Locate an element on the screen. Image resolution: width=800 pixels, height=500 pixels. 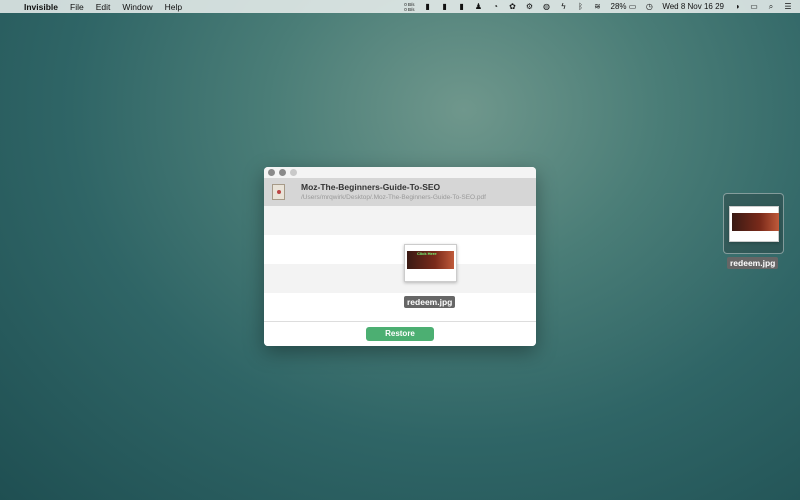
battery-status: 28% ▭ is located at coordinates (624, 6).